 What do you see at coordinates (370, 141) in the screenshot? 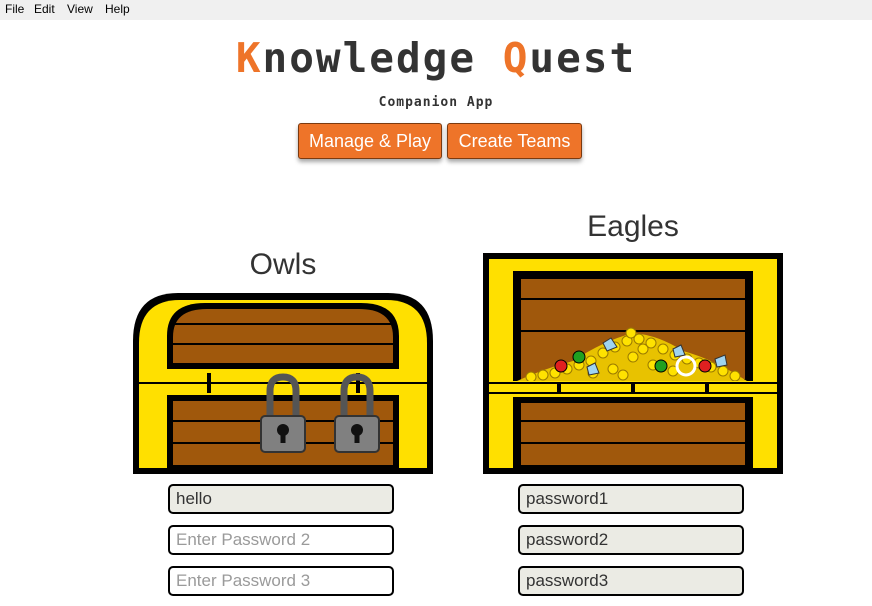
I see `manage-play-button: Manage & Play` at bounding box center [370, 141].